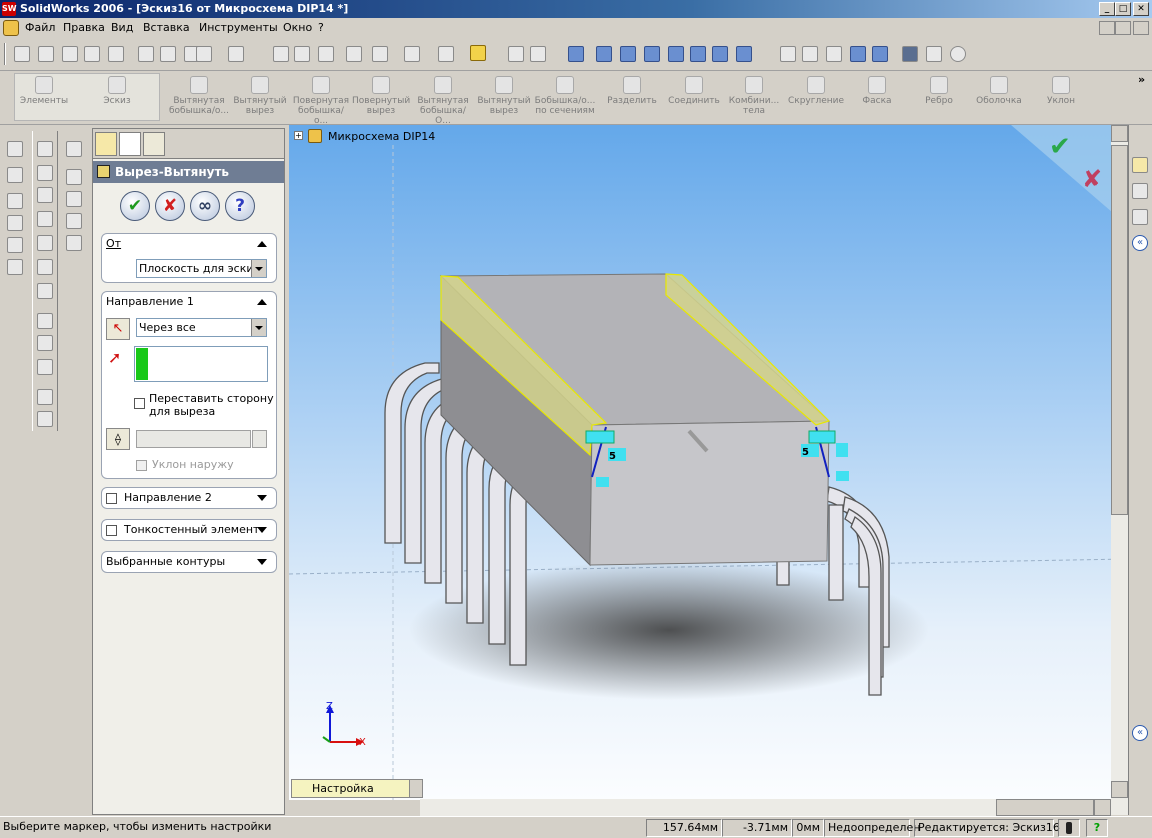  I want to click on coordinate-system-icon, so click(74, 199).